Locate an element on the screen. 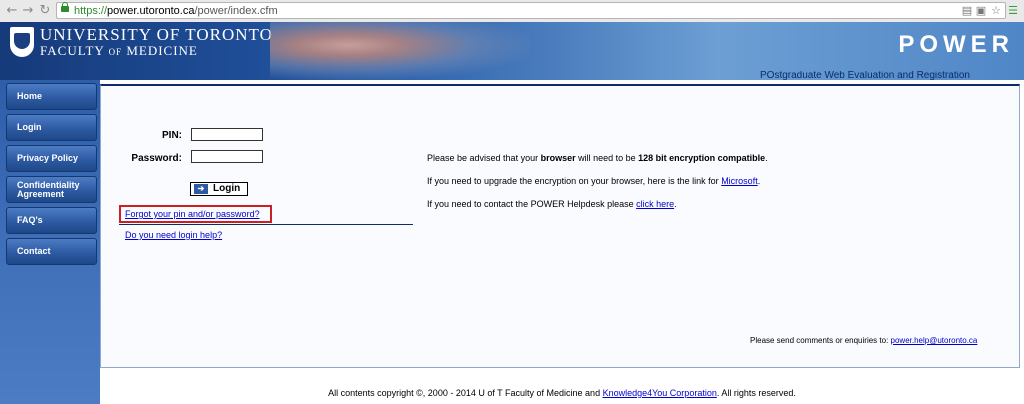 This screenshot has width=1024, height=404. pin-label: PIN: is located at coordinates (172, 135).